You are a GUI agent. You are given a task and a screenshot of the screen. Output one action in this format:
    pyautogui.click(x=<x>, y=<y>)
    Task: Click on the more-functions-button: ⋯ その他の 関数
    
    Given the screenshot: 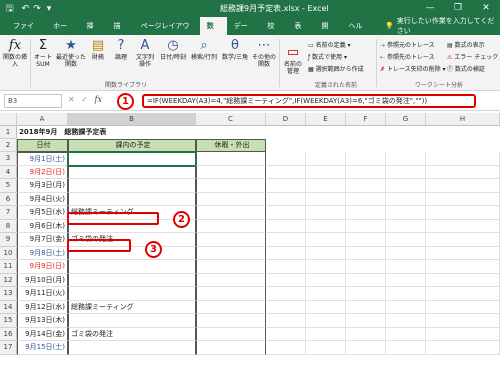 What is the action you would take?
    pyautogui.click(x=264, y=53)
    